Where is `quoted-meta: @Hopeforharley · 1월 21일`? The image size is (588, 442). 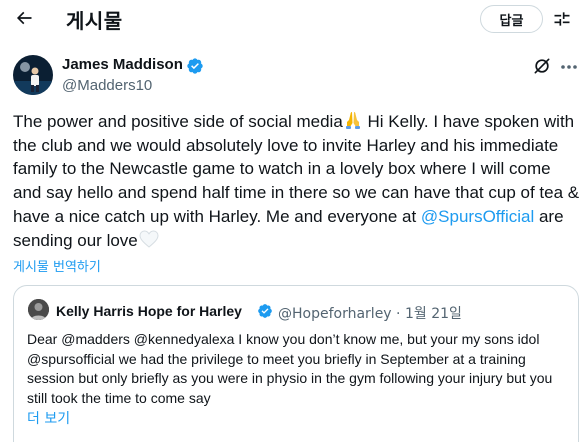
quoted-meta: @Hopeforharley · 1월 21일 is located at coordinates (370, 313).